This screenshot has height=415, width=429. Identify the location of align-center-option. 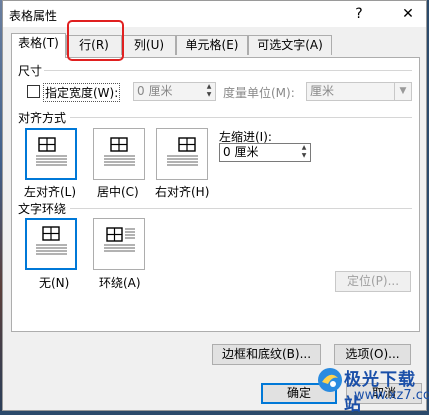
(119, 154).